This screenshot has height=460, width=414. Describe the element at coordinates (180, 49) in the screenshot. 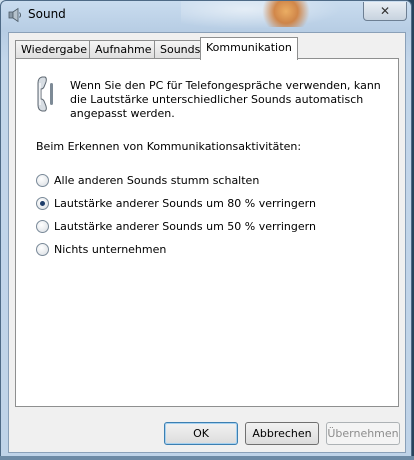

I see `tab-sounds: Sounds` at that location.